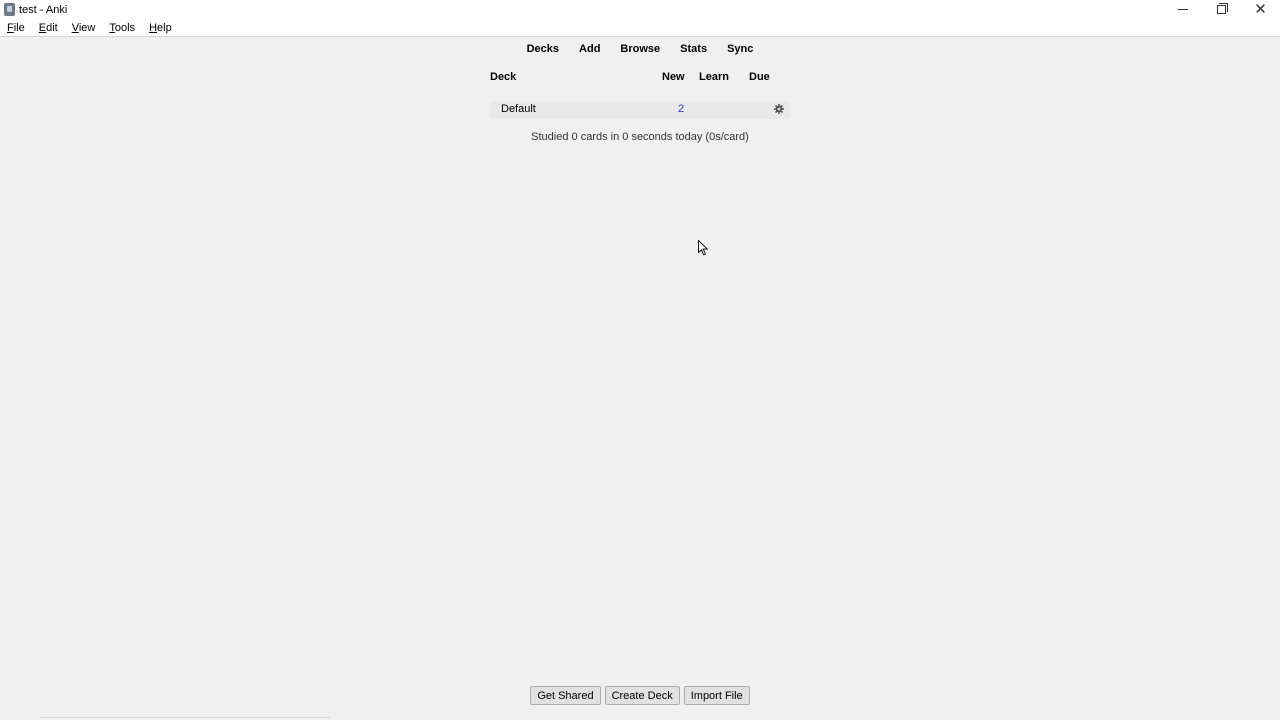  What do you see at coordinates (160, 28) in the screenshot?
I see `menu-help: Help` at bounding box center [160, 28].